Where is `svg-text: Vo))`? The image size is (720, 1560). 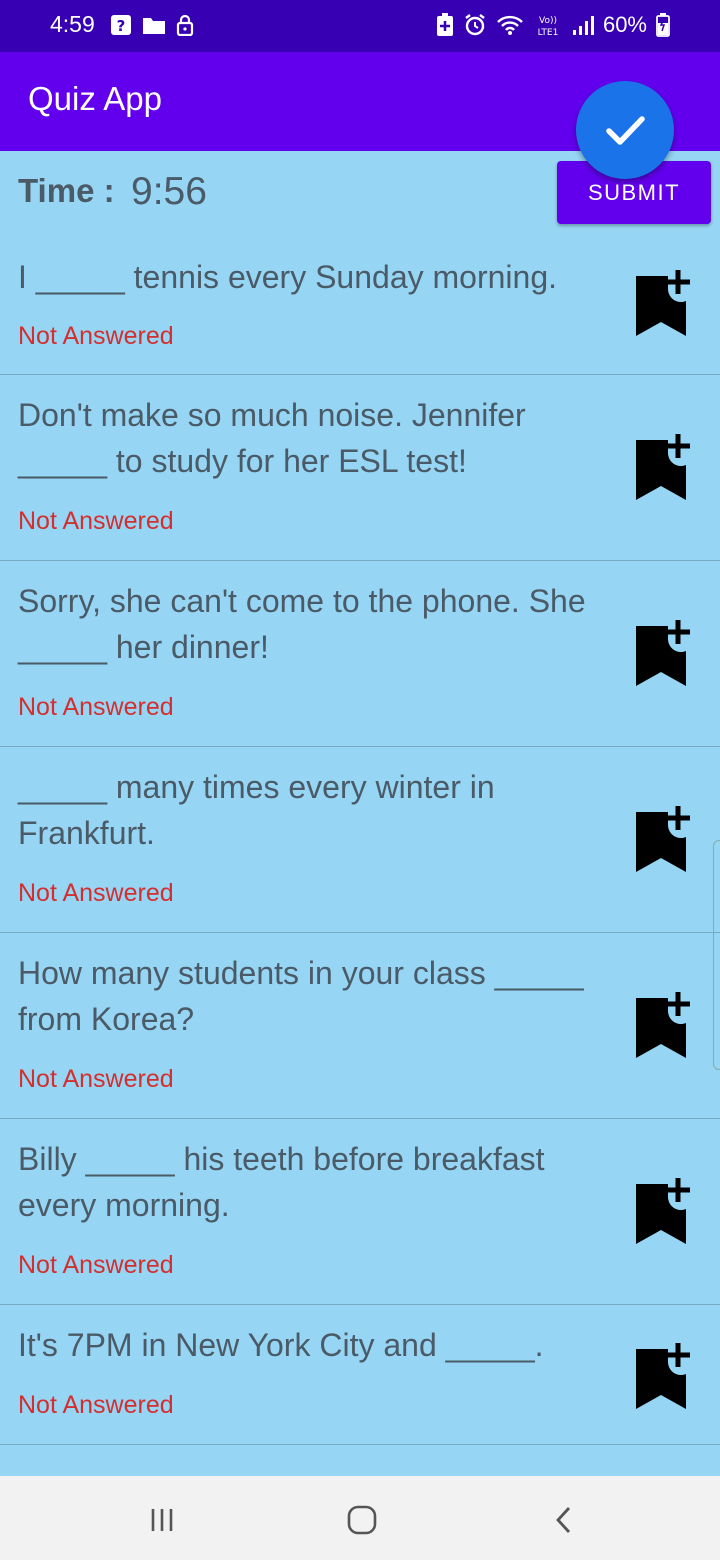
svg-text: Vo)) is located at coordinates (548, 21).